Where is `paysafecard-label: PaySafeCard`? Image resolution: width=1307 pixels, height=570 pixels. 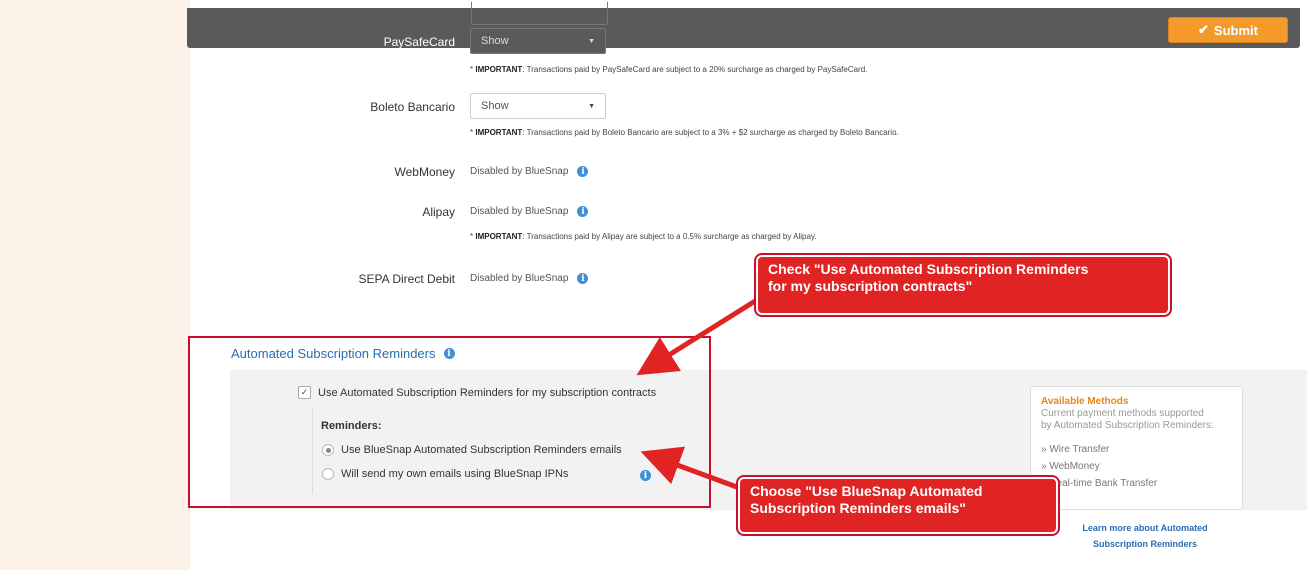
paysafecard-label: PaySafeCard is located at coordinates (419, 42).